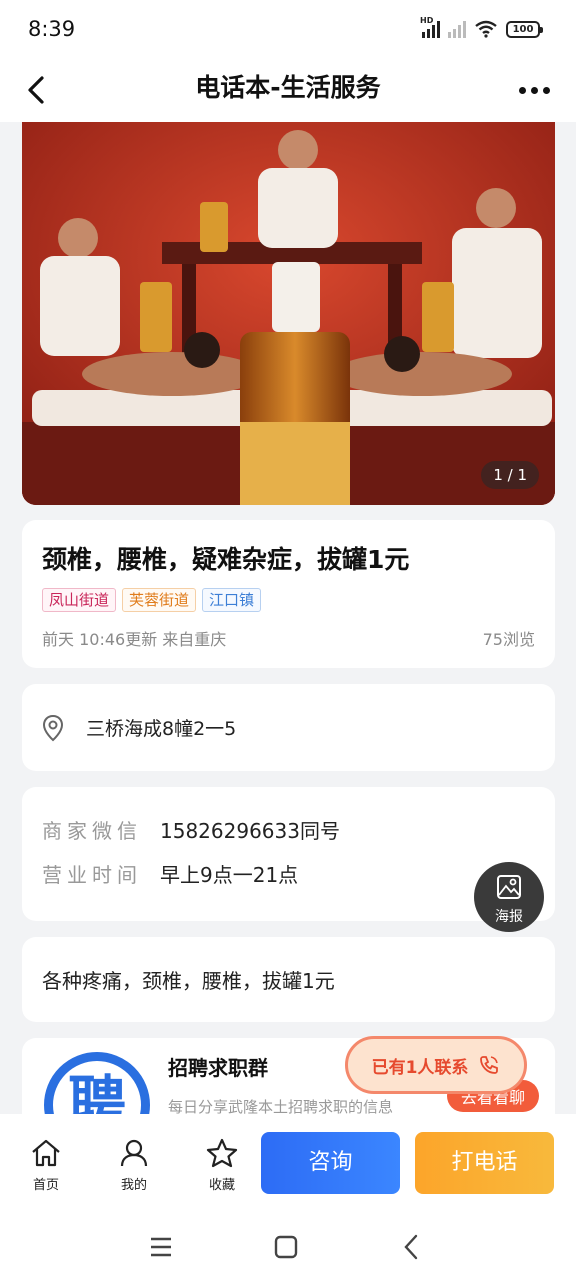 The image size is (576, 1280). What do you see at coordinates (250, 831) in the screenshot?
I see `wechat-value: 15826296633同号` at bounding box center [250, 831].